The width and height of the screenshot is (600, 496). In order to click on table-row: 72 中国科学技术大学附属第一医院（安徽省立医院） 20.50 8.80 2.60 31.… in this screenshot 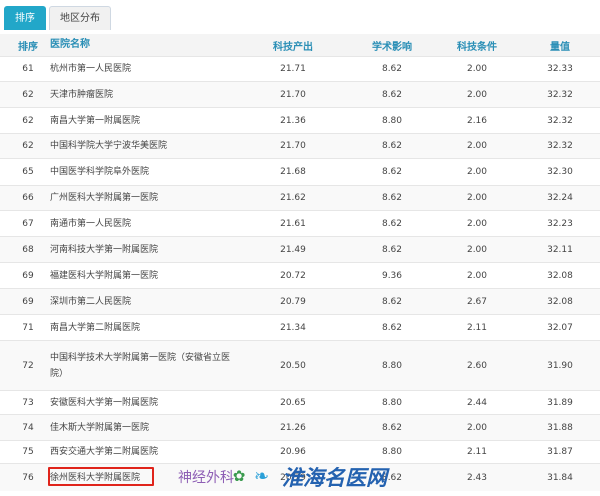, I will do `click(300, 365)`.